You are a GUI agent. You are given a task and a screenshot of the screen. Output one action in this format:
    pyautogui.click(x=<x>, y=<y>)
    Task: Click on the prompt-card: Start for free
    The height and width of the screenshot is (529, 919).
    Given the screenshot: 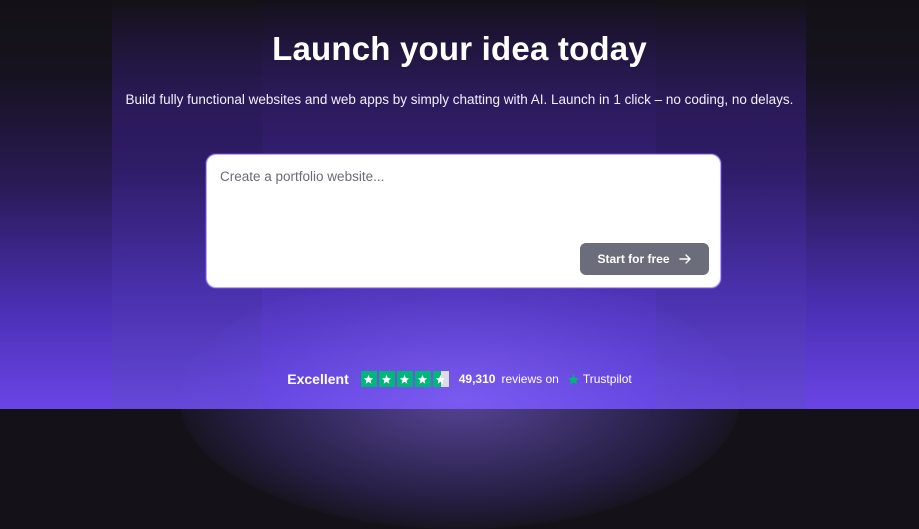 What is the action you would take?
    pyautogui.click(x=463, y=221)
    